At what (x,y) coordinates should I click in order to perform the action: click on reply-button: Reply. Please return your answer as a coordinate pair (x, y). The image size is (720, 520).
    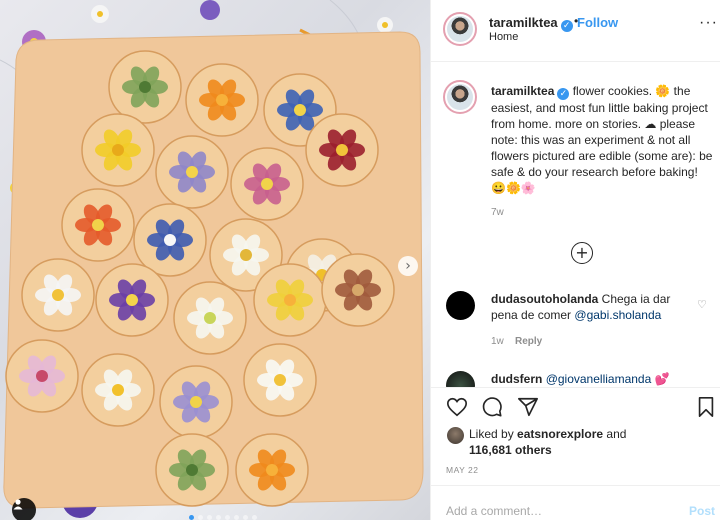
    Looking at the image, I should click on (528, 341).